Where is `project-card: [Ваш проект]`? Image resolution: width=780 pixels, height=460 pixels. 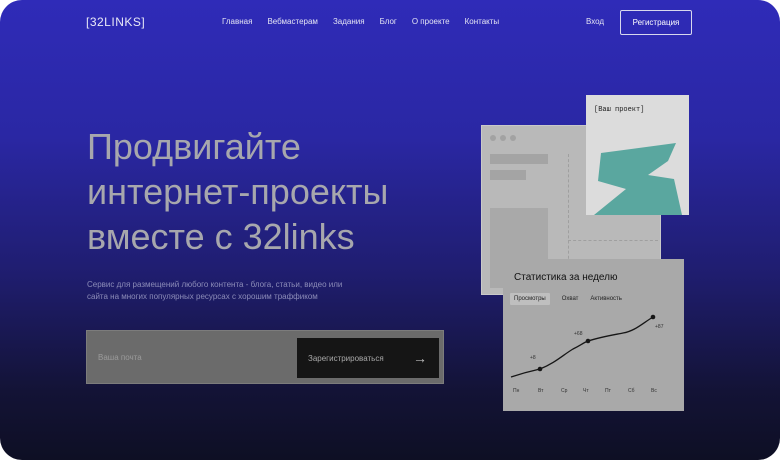 project-card: [Ваш проект] is located at coordinates (637, 155).